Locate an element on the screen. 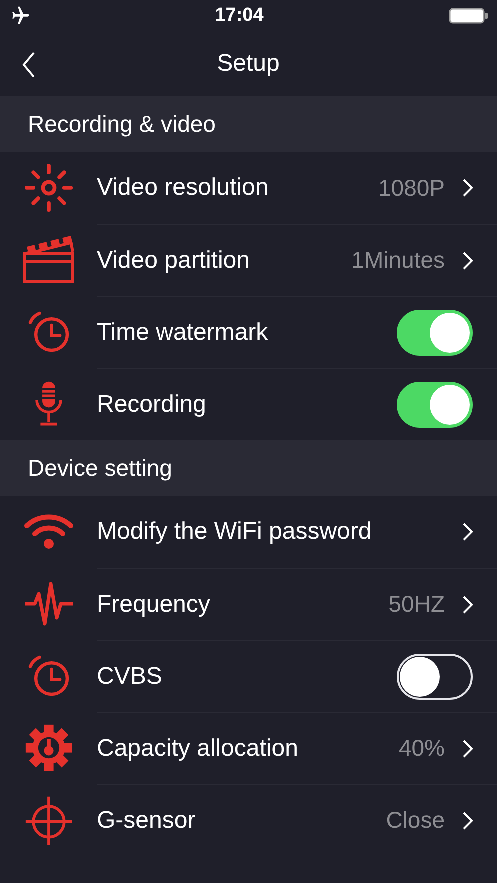  settings-row: Frequency 50HZ is located at coordinates (248, 604).